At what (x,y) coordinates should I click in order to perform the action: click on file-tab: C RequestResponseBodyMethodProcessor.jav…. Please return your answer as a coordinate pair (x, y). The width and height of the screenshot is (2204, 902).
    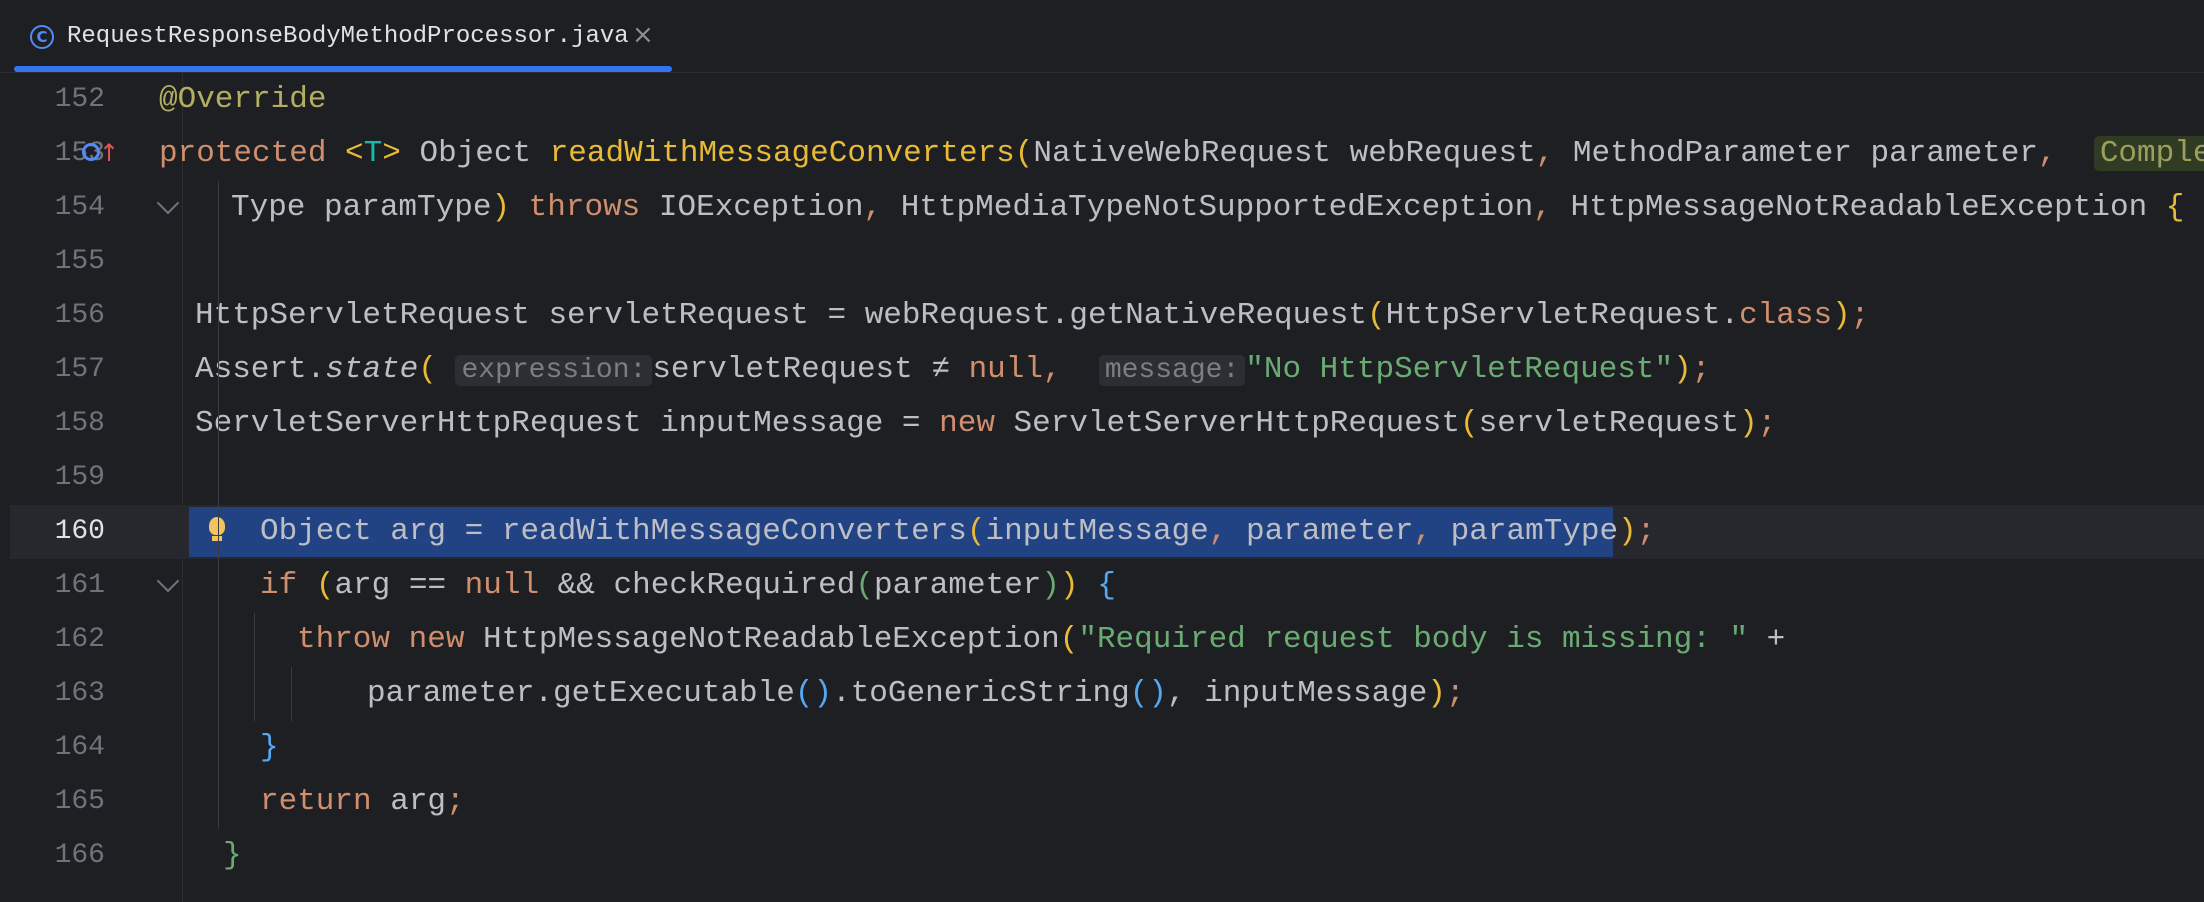
    Looking at the image, I should click on (343, 36).